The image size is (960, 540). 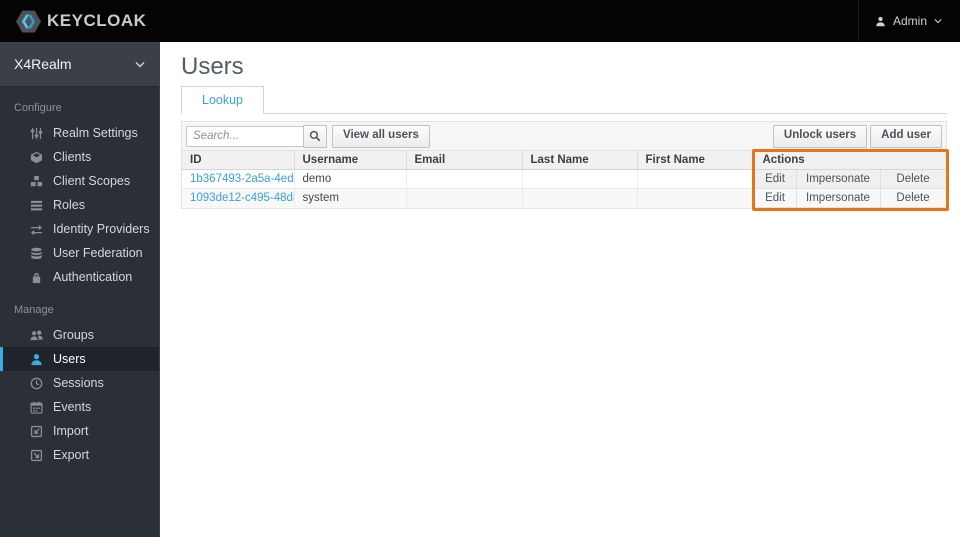 I want to click on database-icon, so click(x=36, y=253).